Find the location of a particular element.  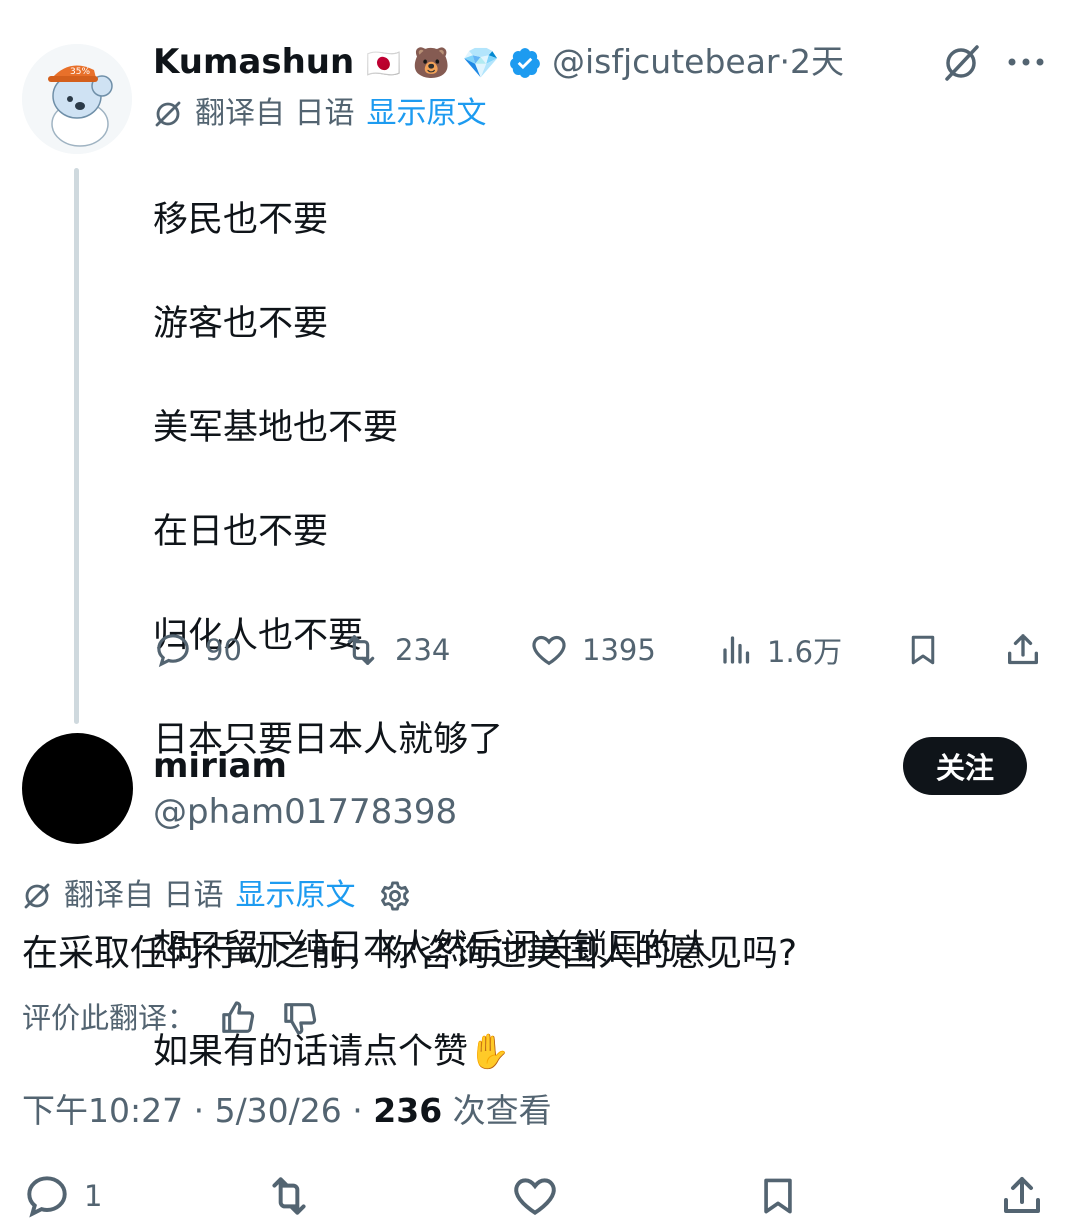

author-handle: @isfjcutebear is located at coordinates (666, 61).